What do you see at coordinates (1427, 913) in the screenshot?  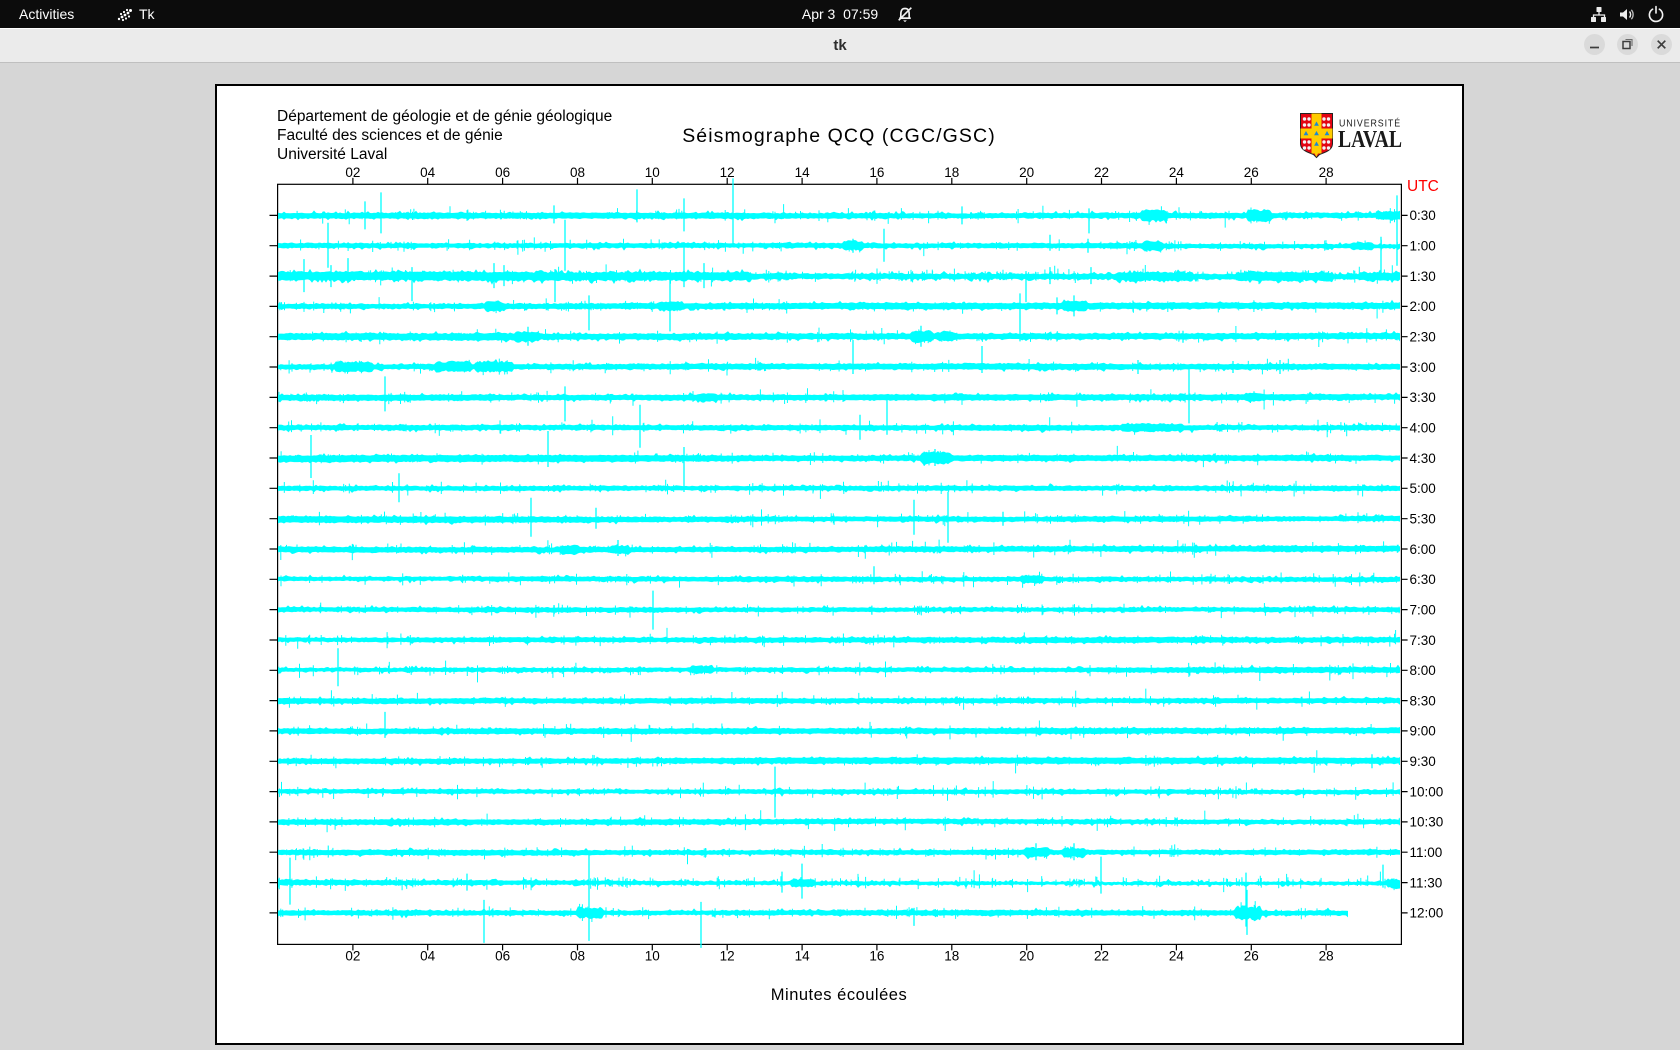 I see `svg-text: 12:00` at bounding box center [1427, 913].